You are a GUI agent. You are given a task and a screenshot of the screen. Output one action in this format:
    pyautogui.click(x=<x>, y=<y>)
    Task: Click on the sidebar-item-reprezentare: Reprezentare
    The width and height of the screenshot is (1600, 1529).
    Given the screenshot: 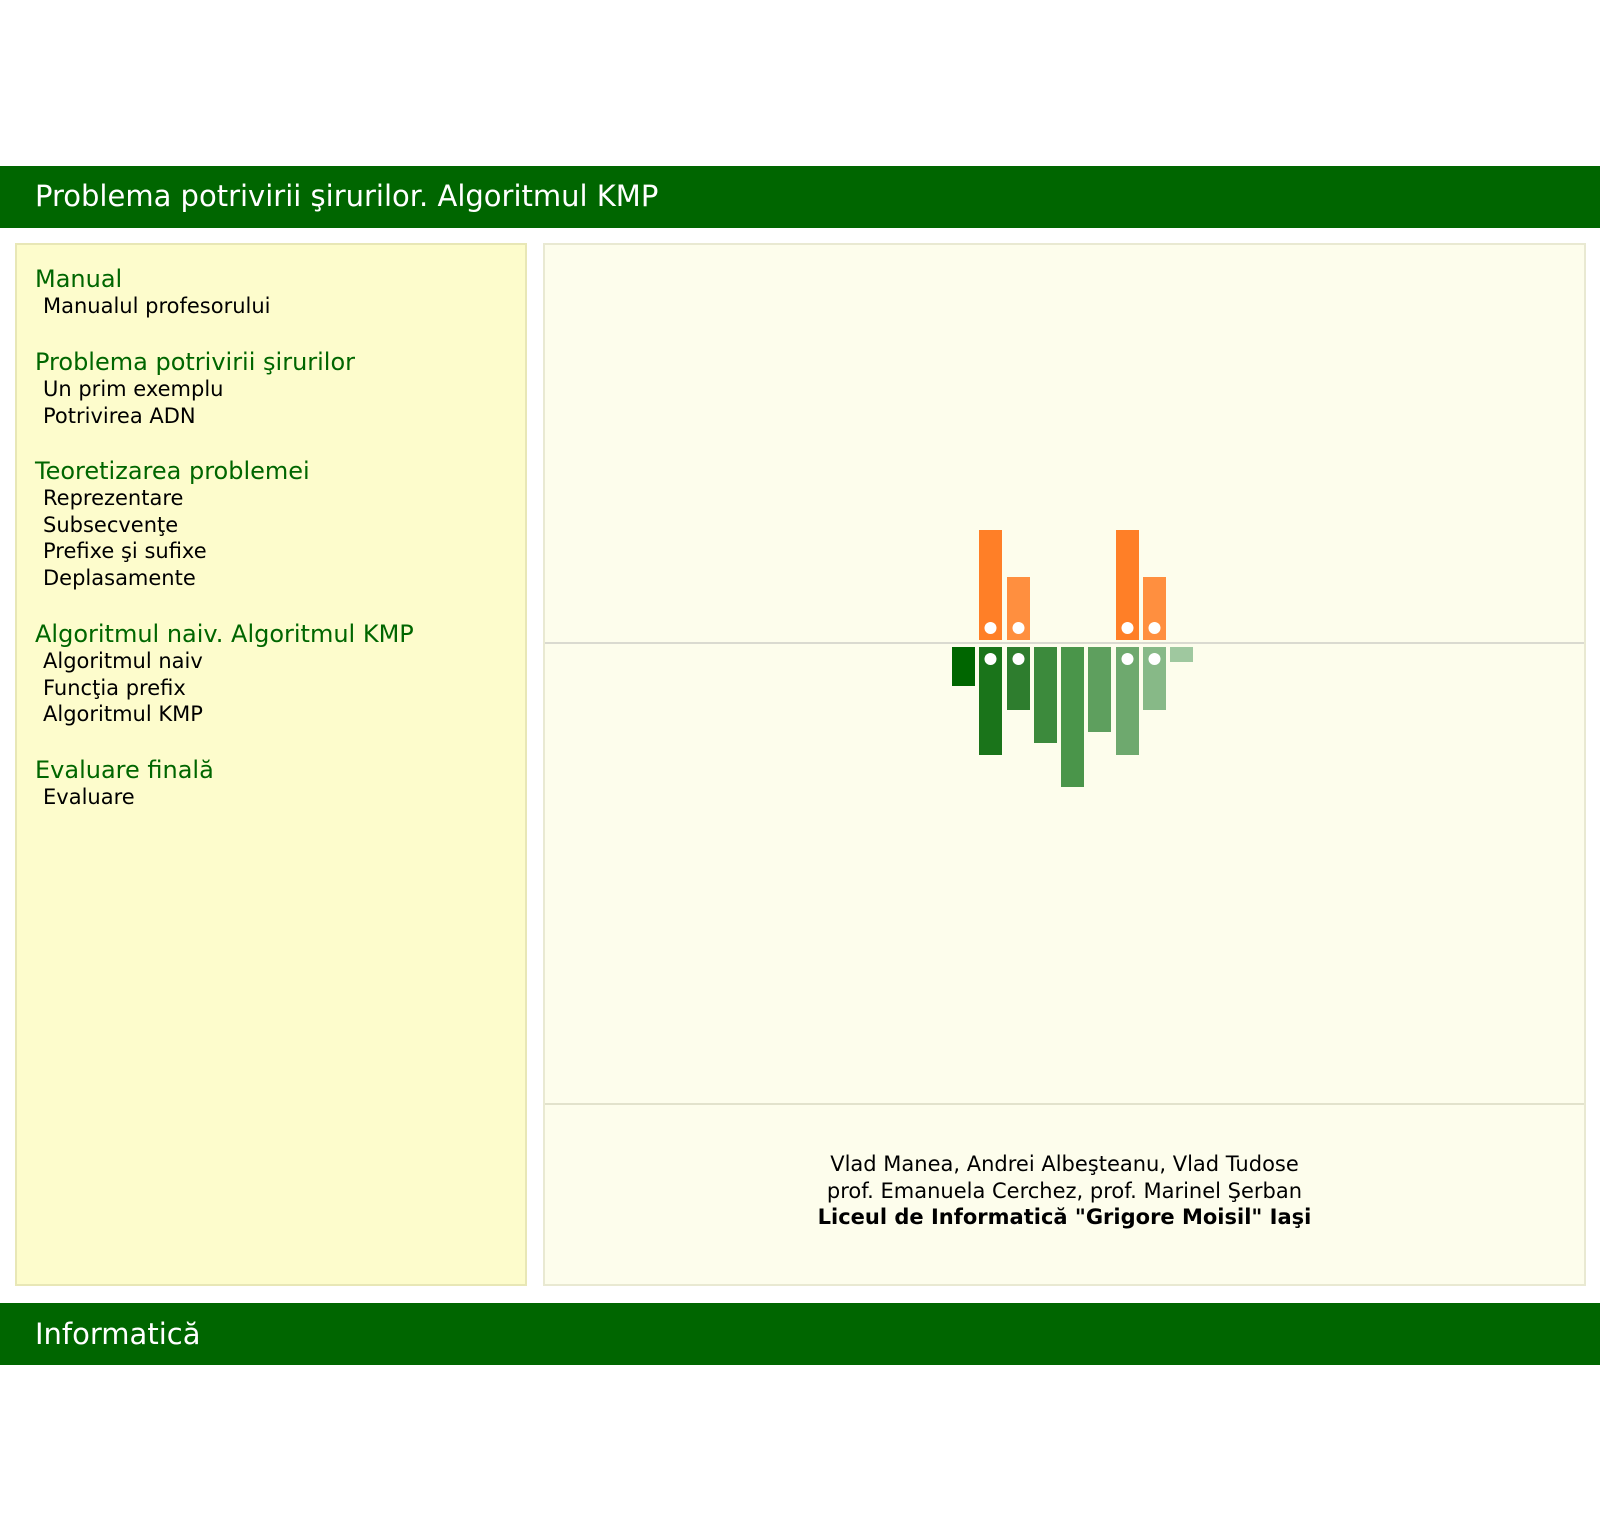 What is the action you would take?
    pyautogui.click(x=172, y=498)
    